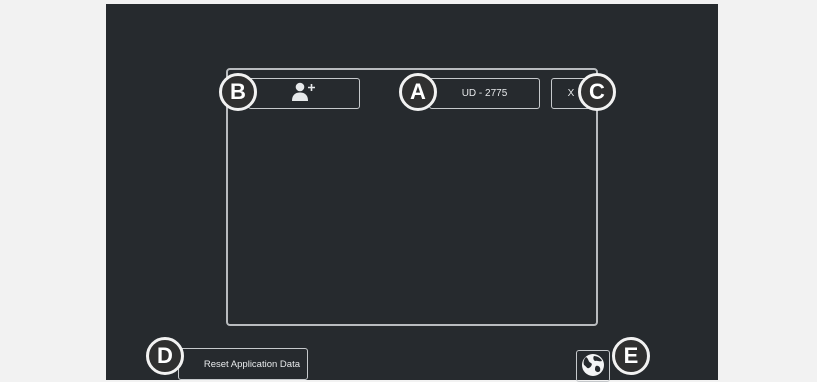 The height and width of the screenshot is (382, 817). What do you see at coordinates (238, 92) in the screenshot?
I see `callout-b: B` at bounding box center [238, 92].